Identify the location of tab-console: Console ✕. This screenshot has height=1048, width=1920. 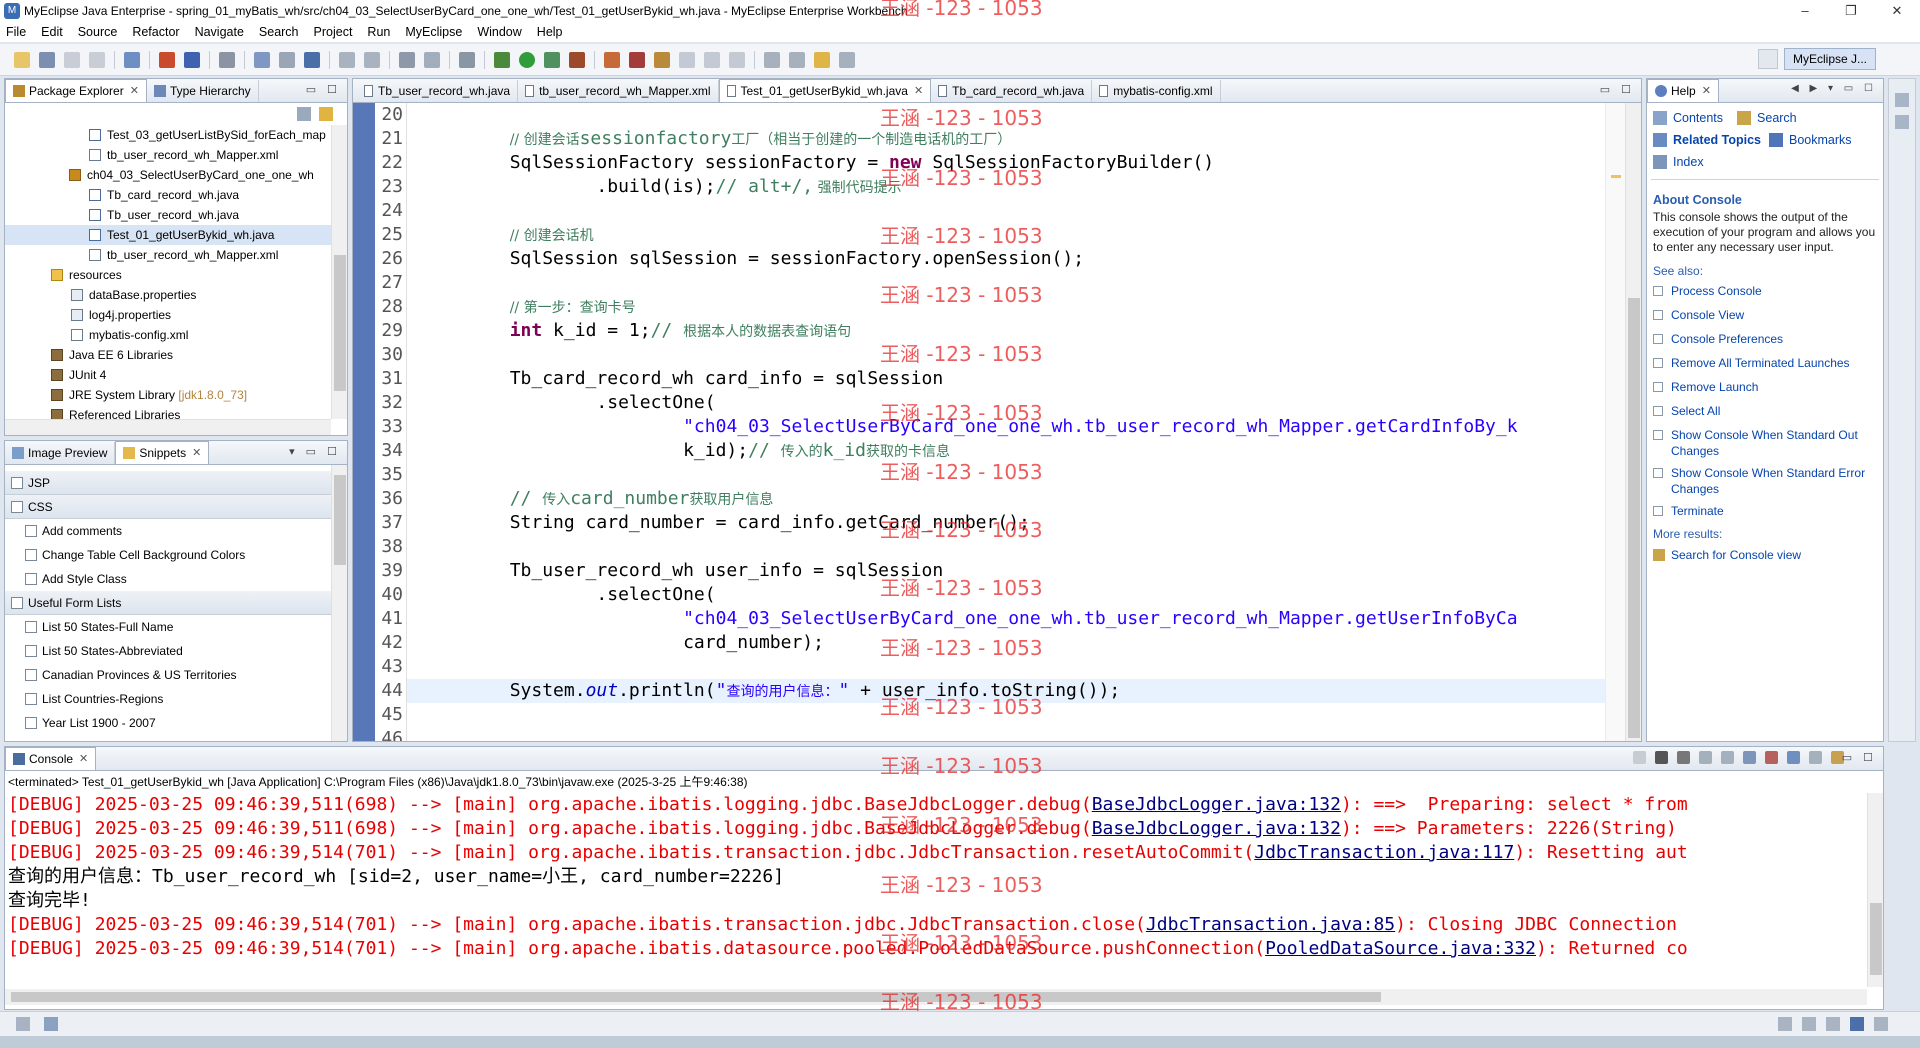
(51, 758).